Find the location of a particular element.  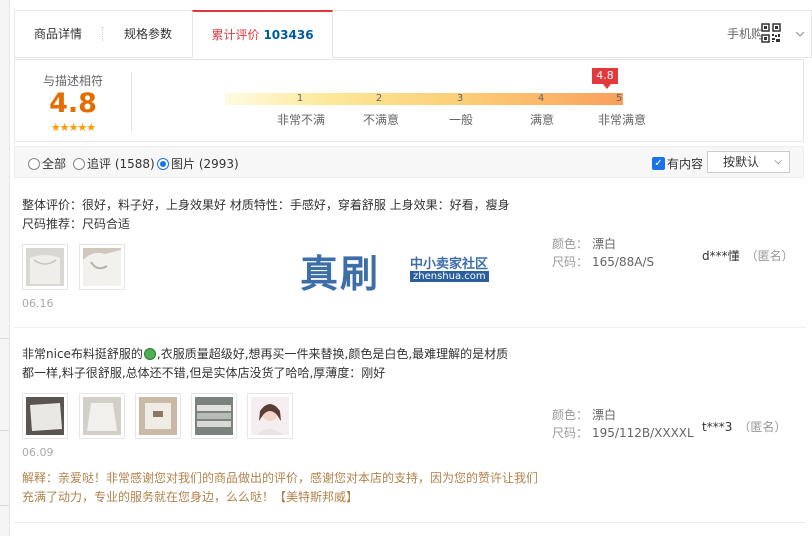

score-marker: 4.8 is located at coordinates (605, 76).